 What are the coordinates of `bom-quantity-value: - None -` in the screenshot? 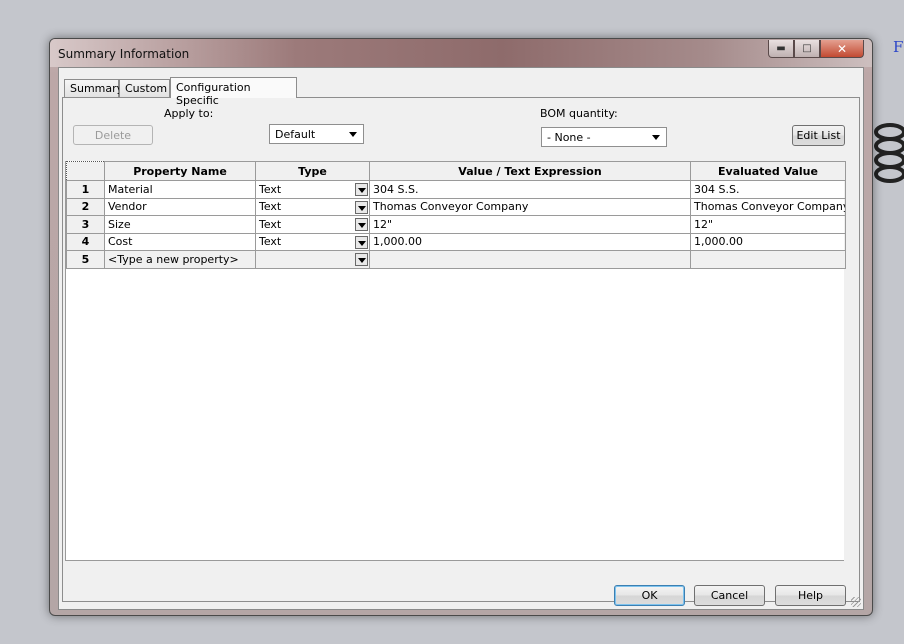 It's located at (569, 137).